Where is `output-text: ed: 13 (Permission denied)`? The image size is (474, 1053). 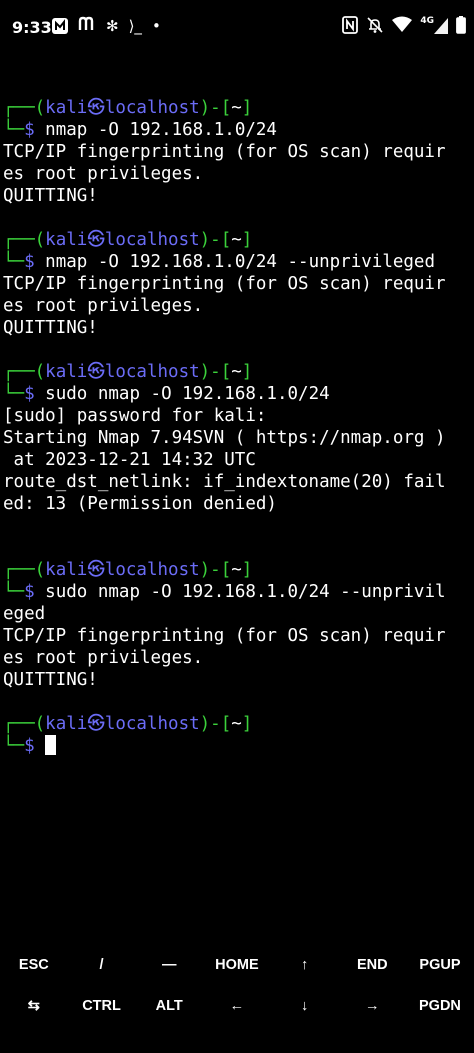
output-text: ed: 13 (Permission denied) is located at coordinates (140, 504).